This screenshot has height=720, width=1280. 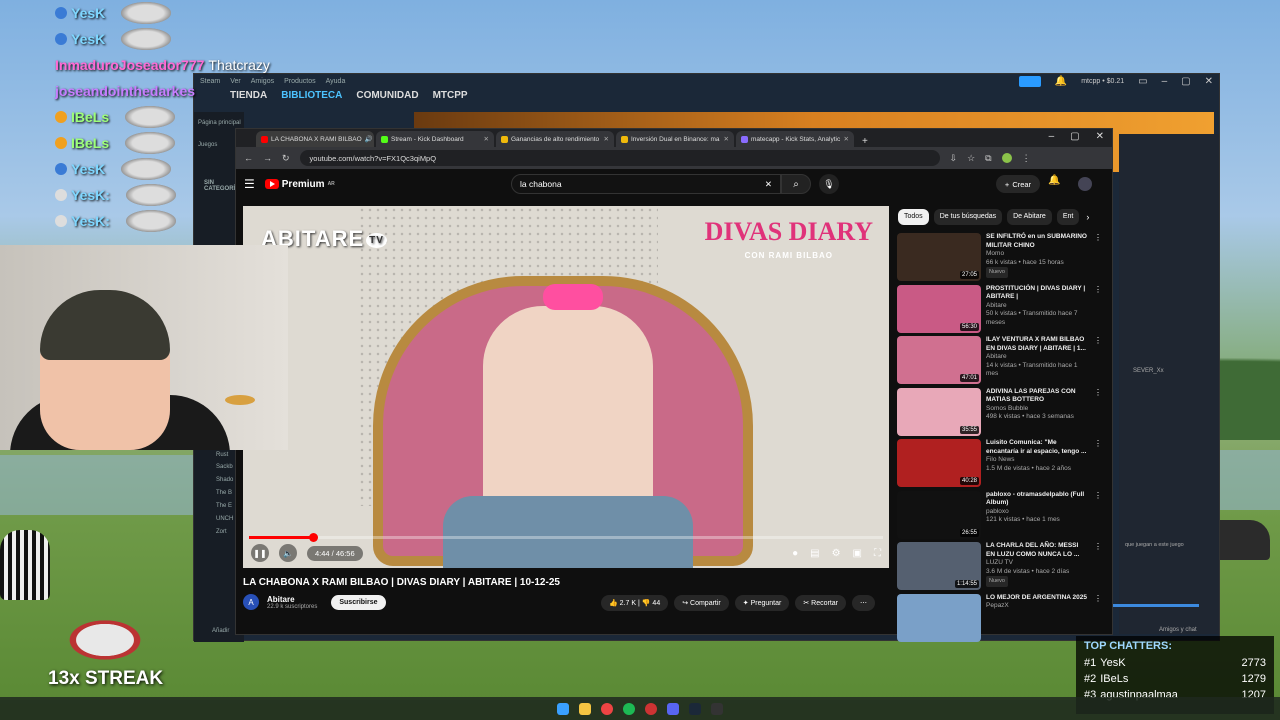 What do you see at coordinates (939, 617) in the screenshot?
I see `video-thumbnail` at bounding box center [939, 617].